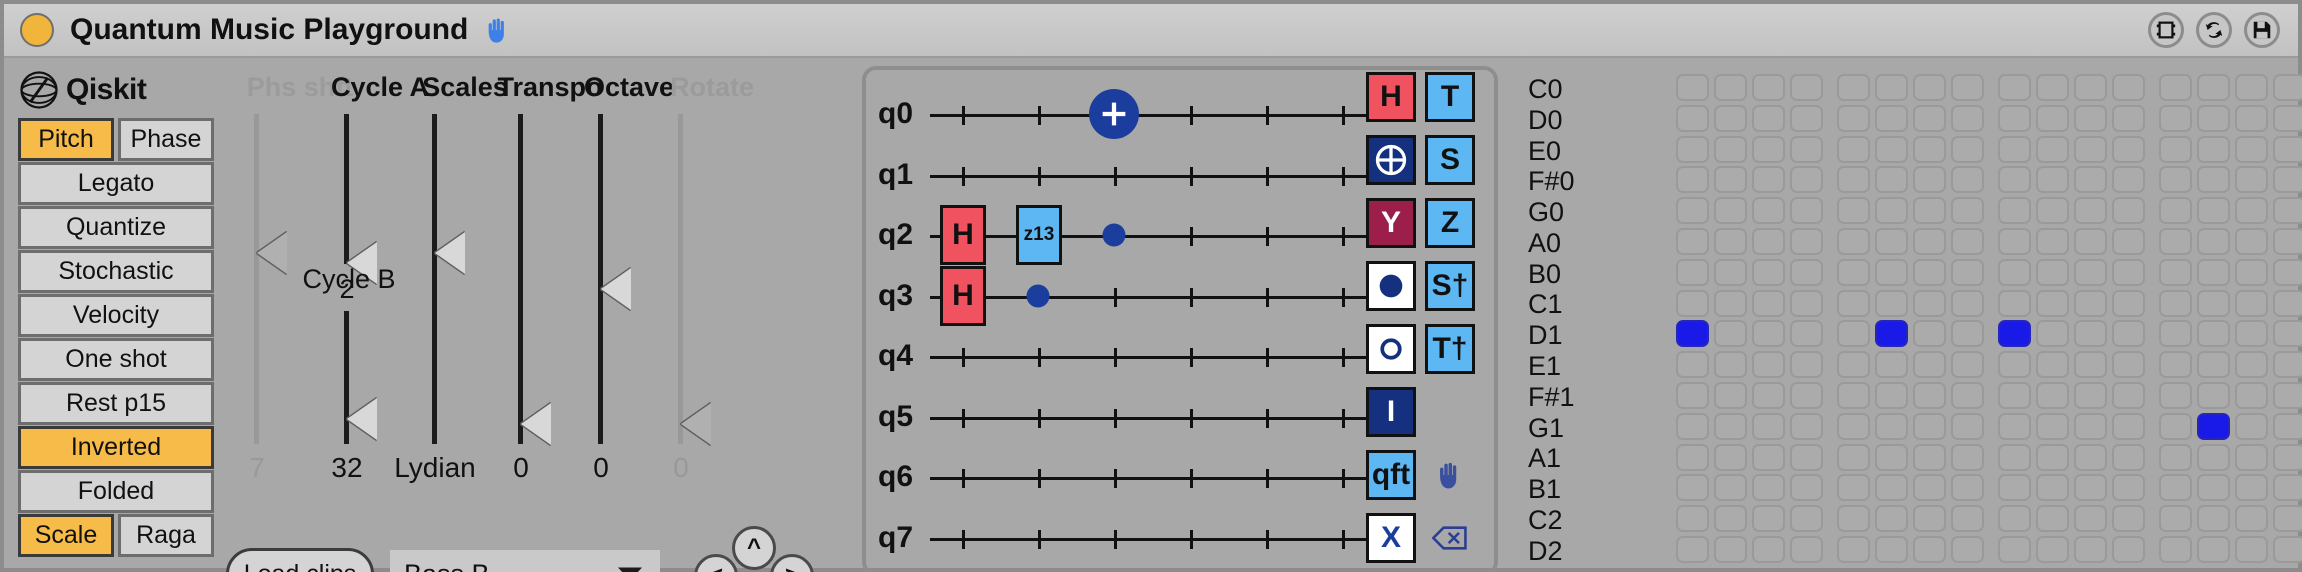 Image resolution: width=2302 pixels, height=572 pixels. I want to click on clip-selector-dropdown: Bass B, so click(525, 561).